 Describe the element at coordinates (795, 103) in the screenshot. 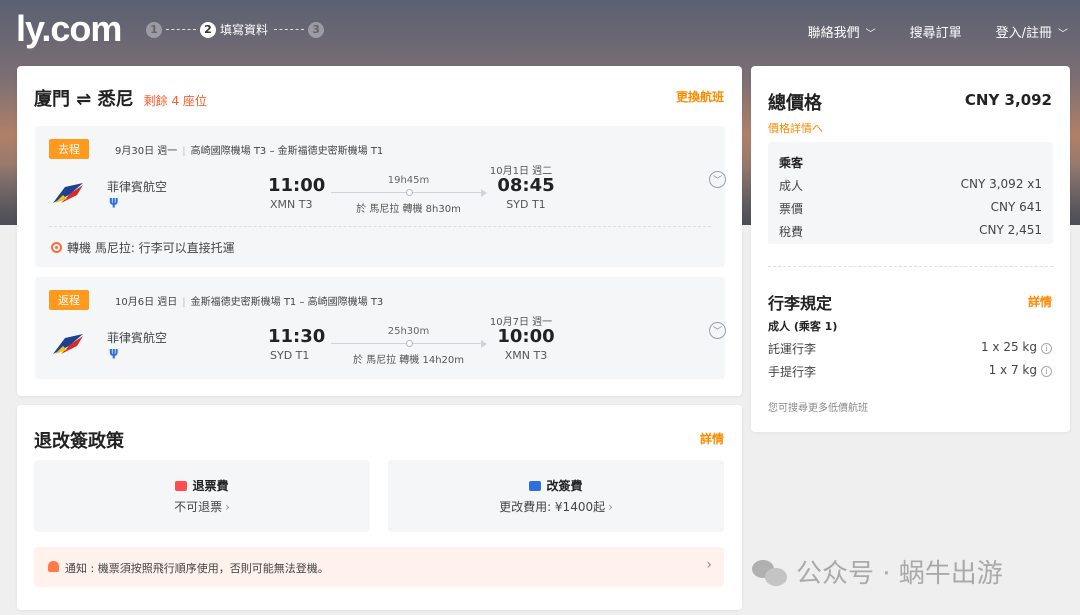

I see `total-price-label: 總價格` at that location.